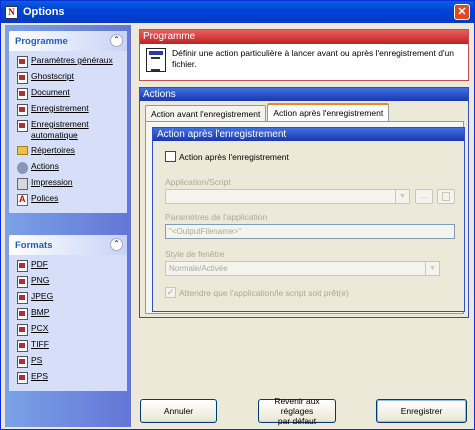 This screenshot has height=430, width=475. Describe the element at coordinates (37, 360) in the screenshot. I see `sidebar-item-label: PS` at that location.